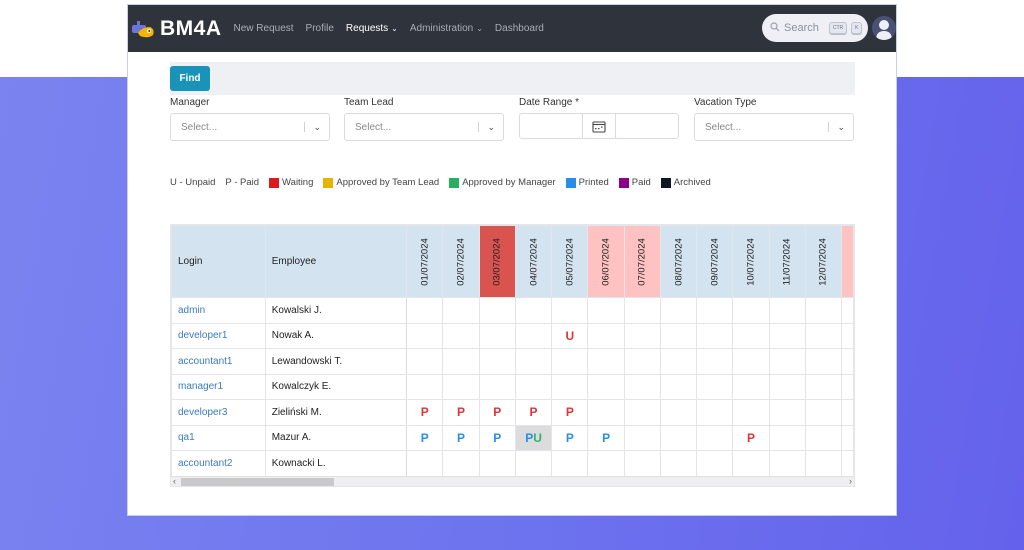  Describe the element at coordinates (441, 28) in the screenshot. I see `nav-item-label: Administration` at that location.